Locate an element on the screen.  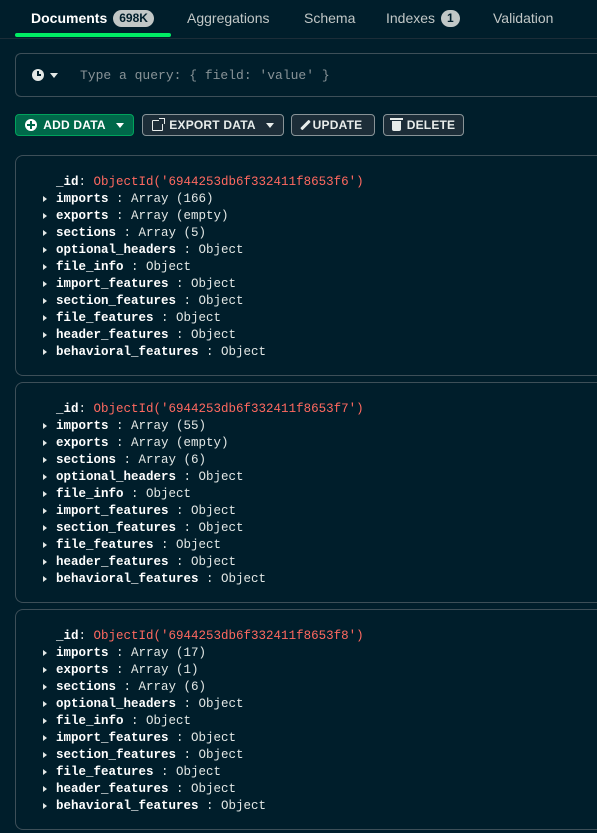
field-row: exports : Array (empty) is located at coordinates (203, 216).